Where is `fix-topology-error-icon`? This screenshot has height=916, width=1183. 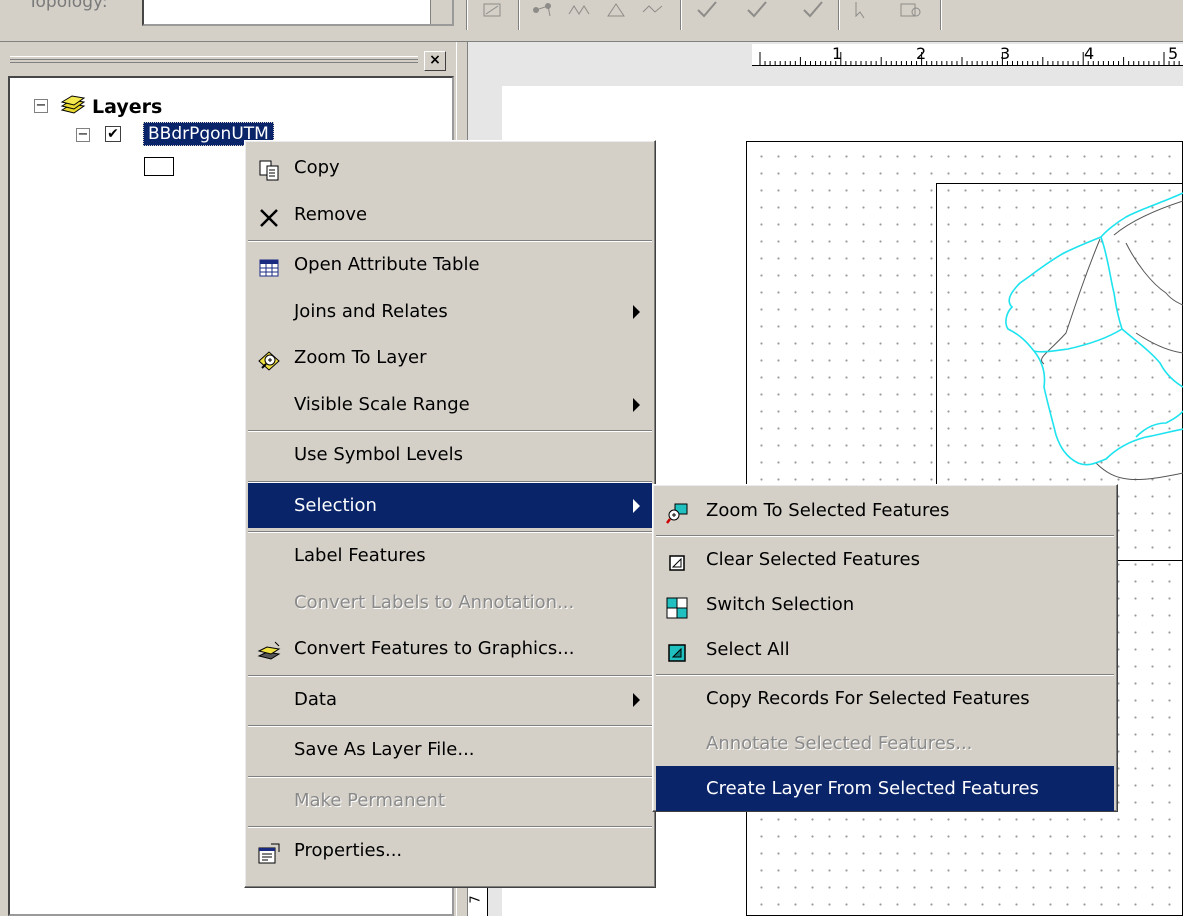 fix-topology-error-icon is located at coordinates (863, 11).